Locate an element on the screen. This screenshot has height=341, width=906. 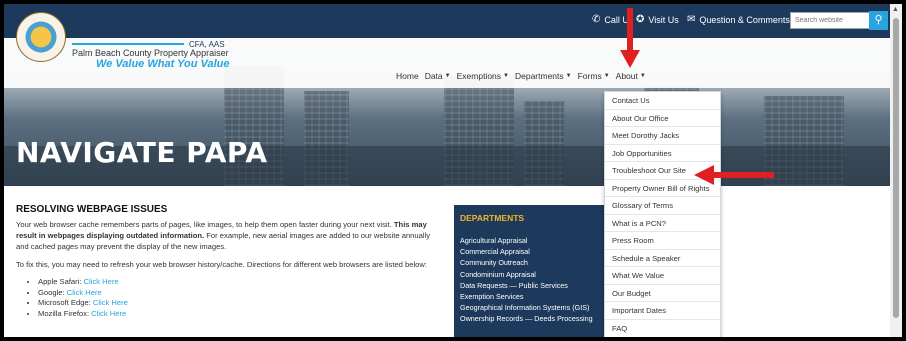
logo-tagline: We Value What You Value is located at coordinates (163, 64).